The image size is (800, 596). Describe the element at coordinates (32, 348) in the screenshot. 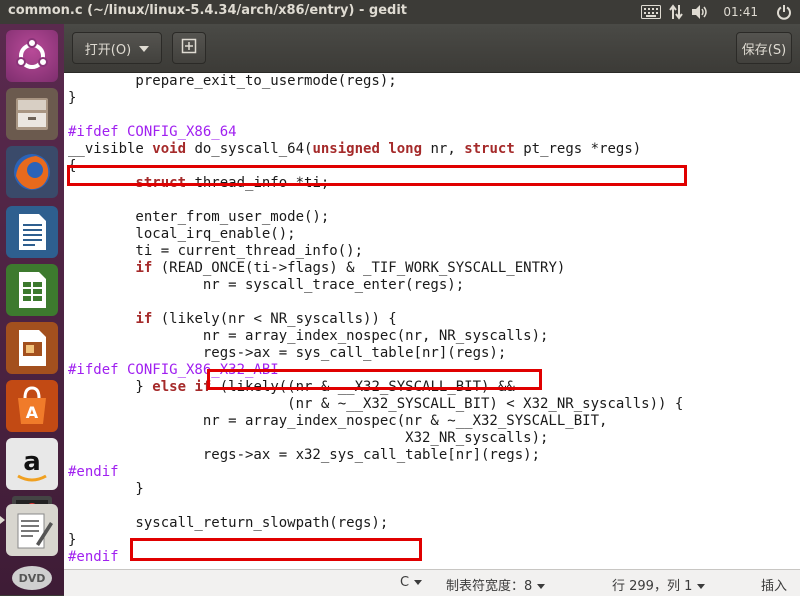

I see `impress-icon` at that location.